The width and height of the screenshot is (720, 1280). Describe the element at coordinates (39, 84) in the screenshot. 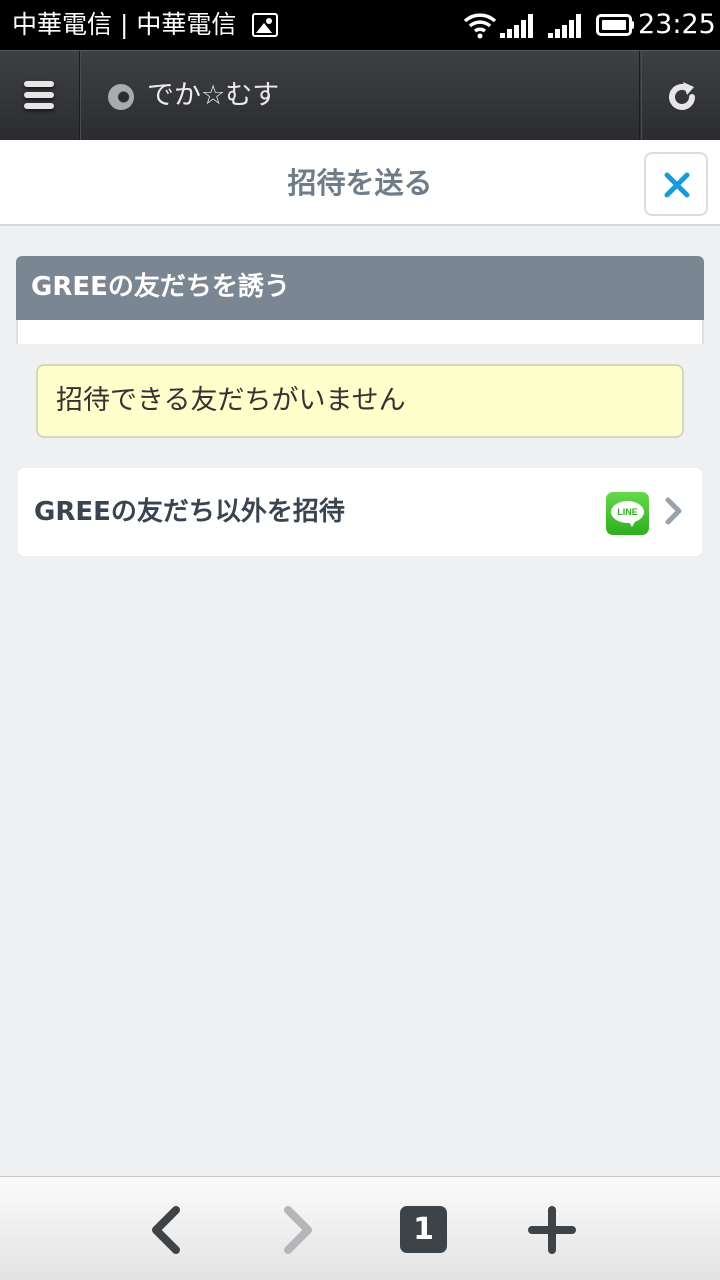

I see `menu-icon` at that location.